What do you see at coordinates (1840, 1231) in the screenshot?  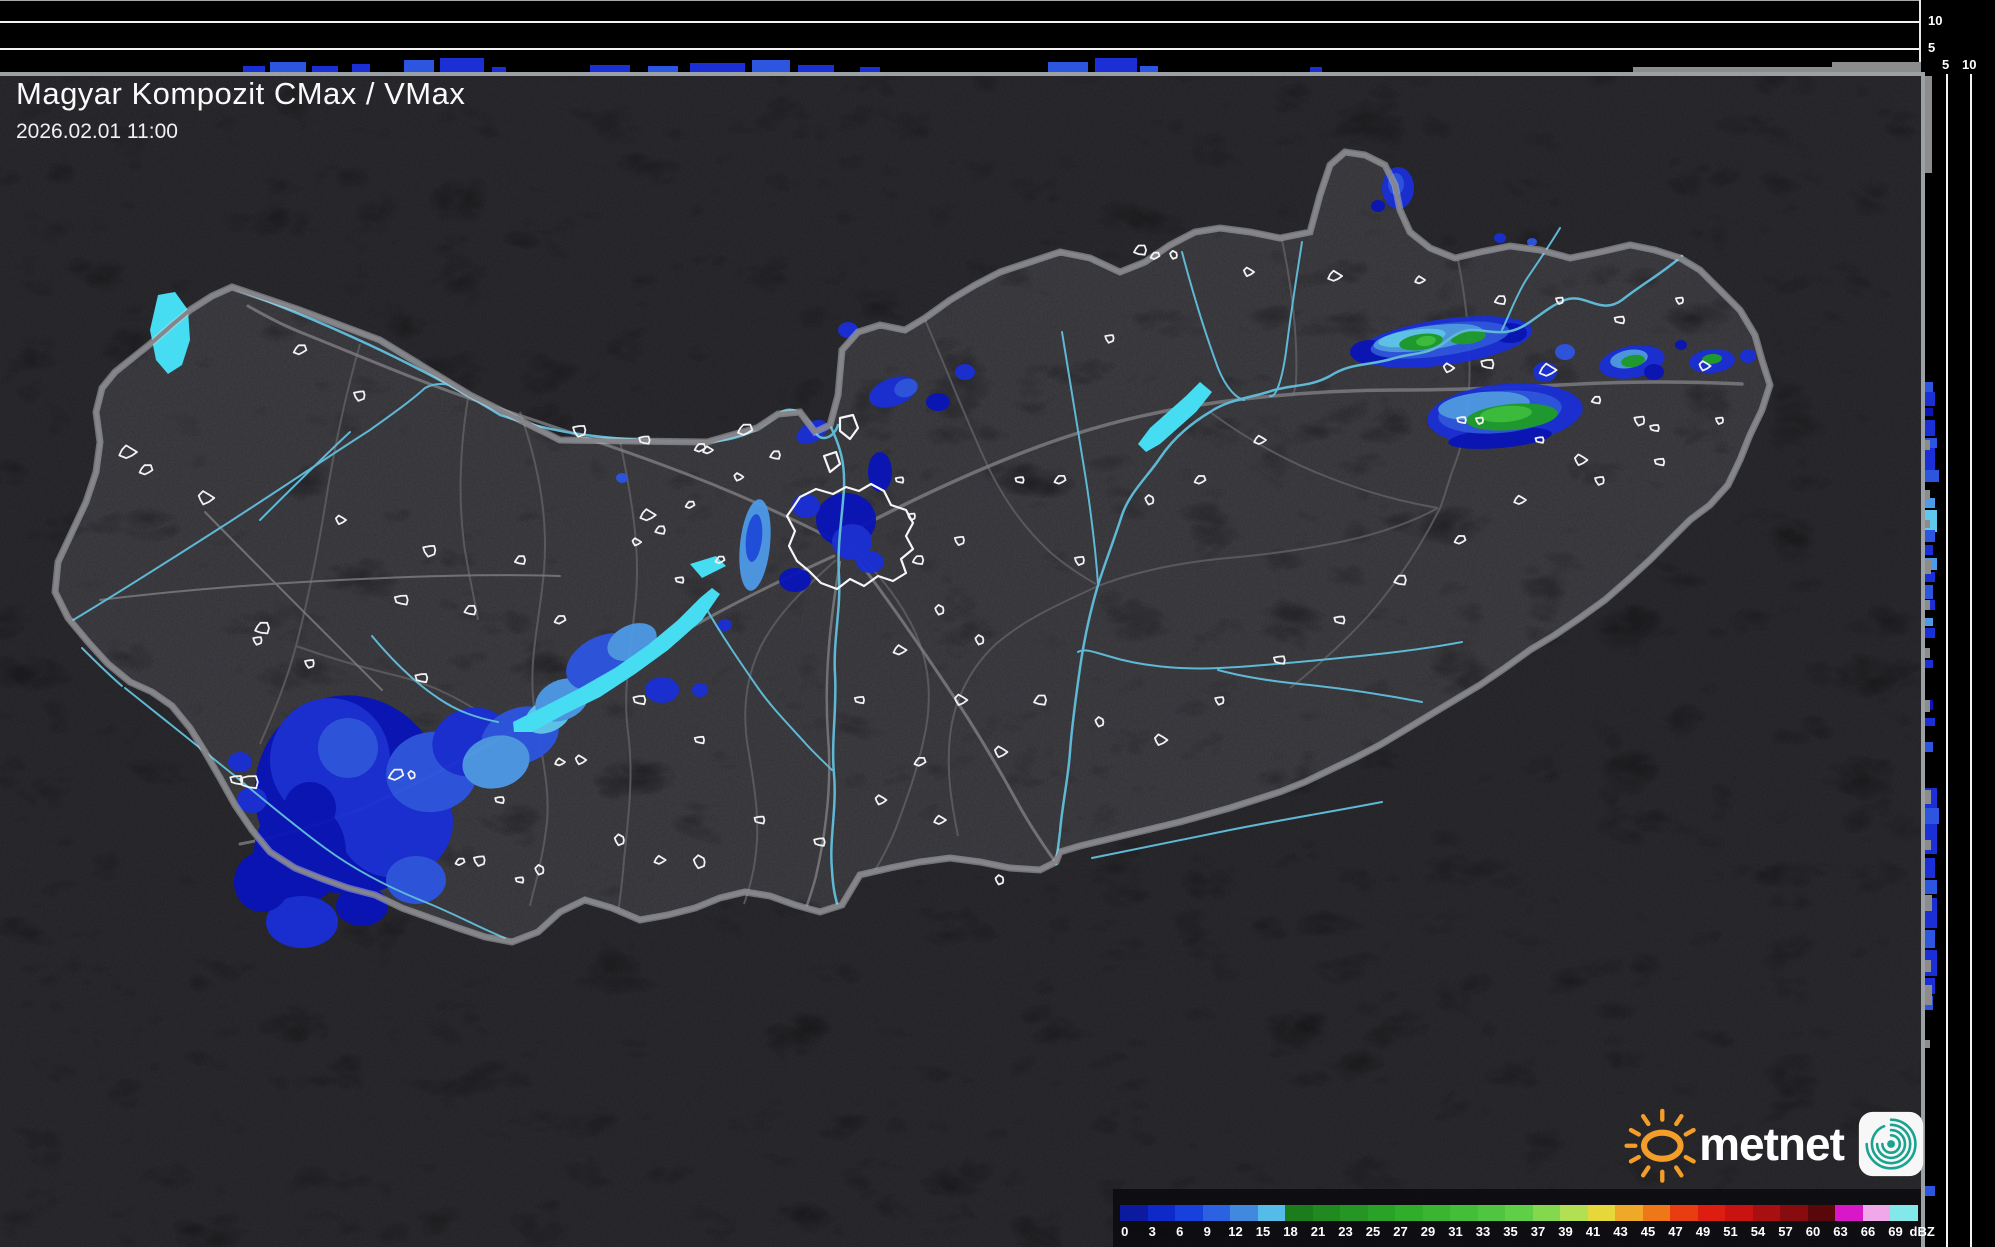 I see `dbz-tick: 63` at bounding box center [1840, 1231].